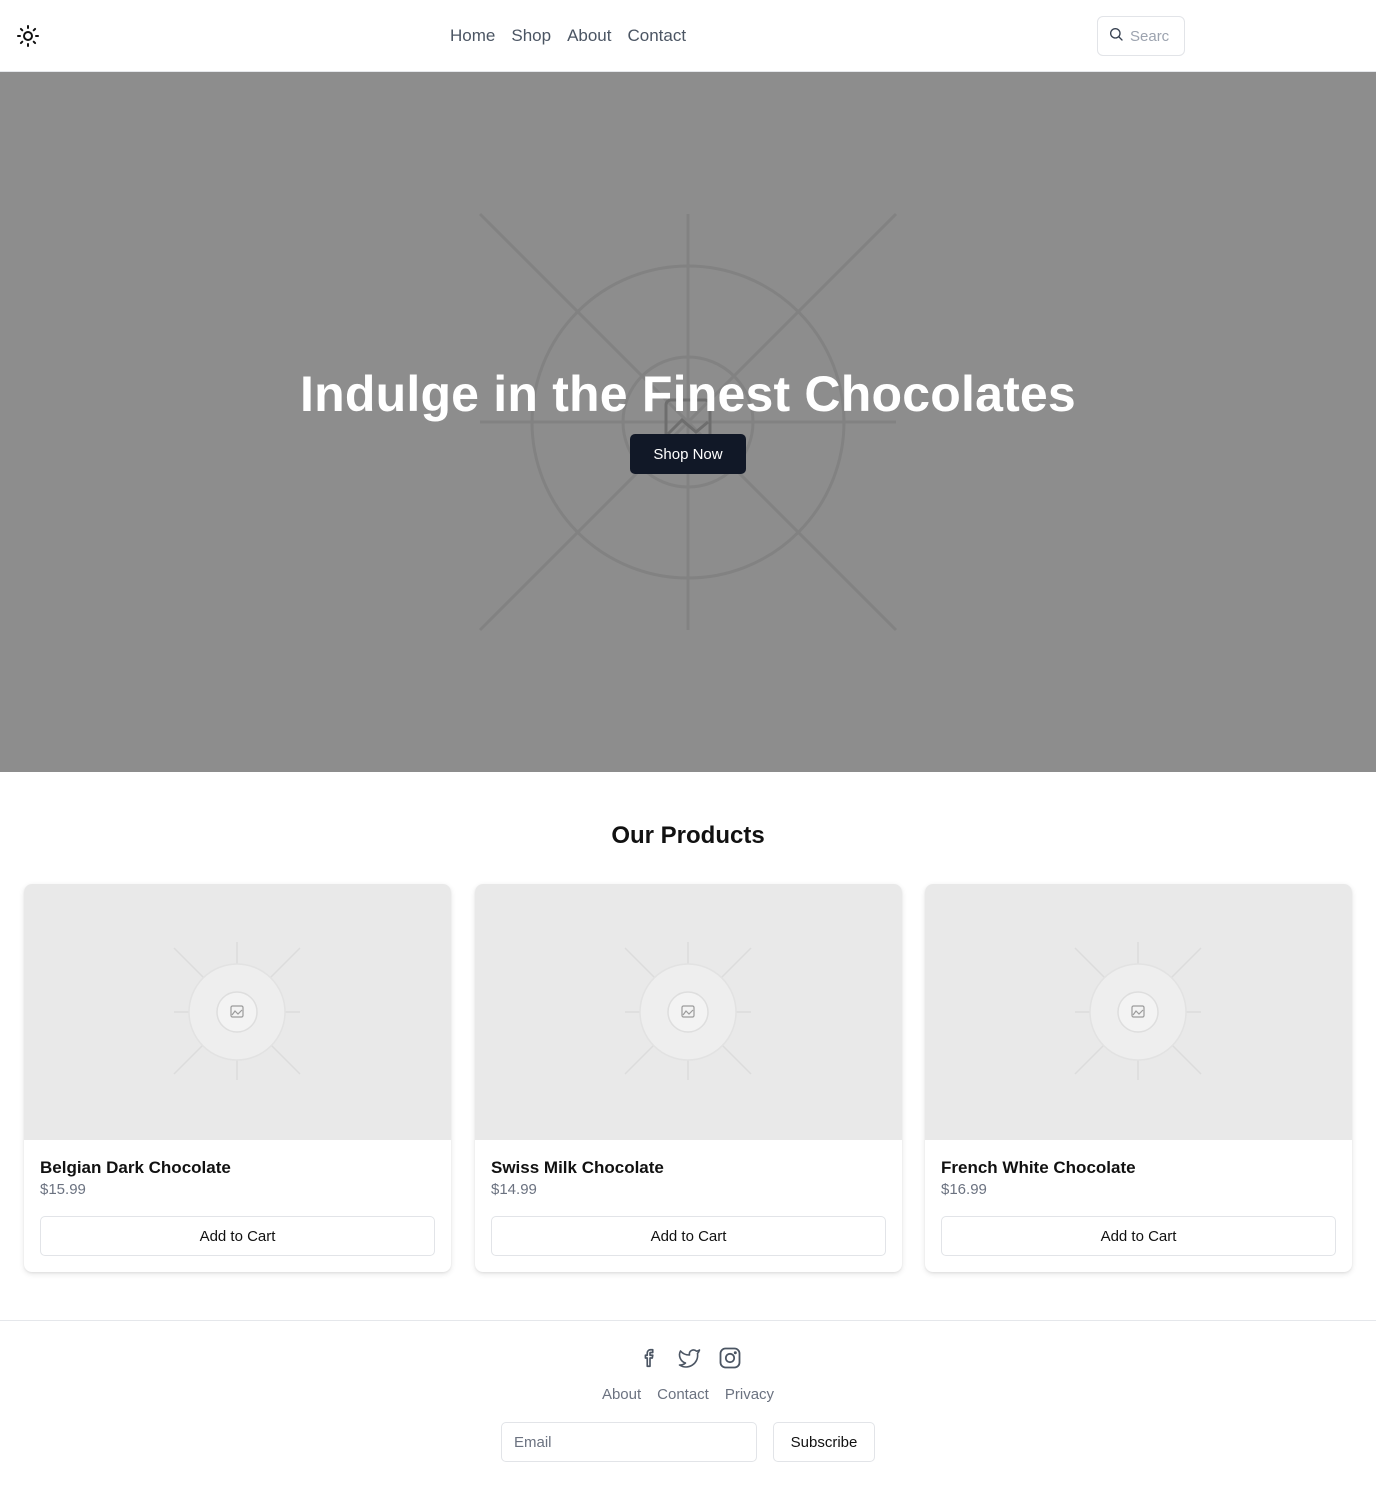 The image size is (1376, 1485). I want to click on search-icon, so click(1116, 34).